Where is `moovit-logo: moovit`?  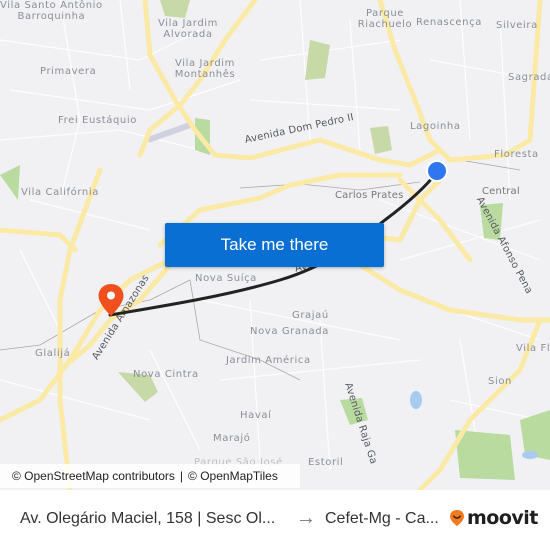 moovit-logo: moovit is located at coordinates (493, 518).